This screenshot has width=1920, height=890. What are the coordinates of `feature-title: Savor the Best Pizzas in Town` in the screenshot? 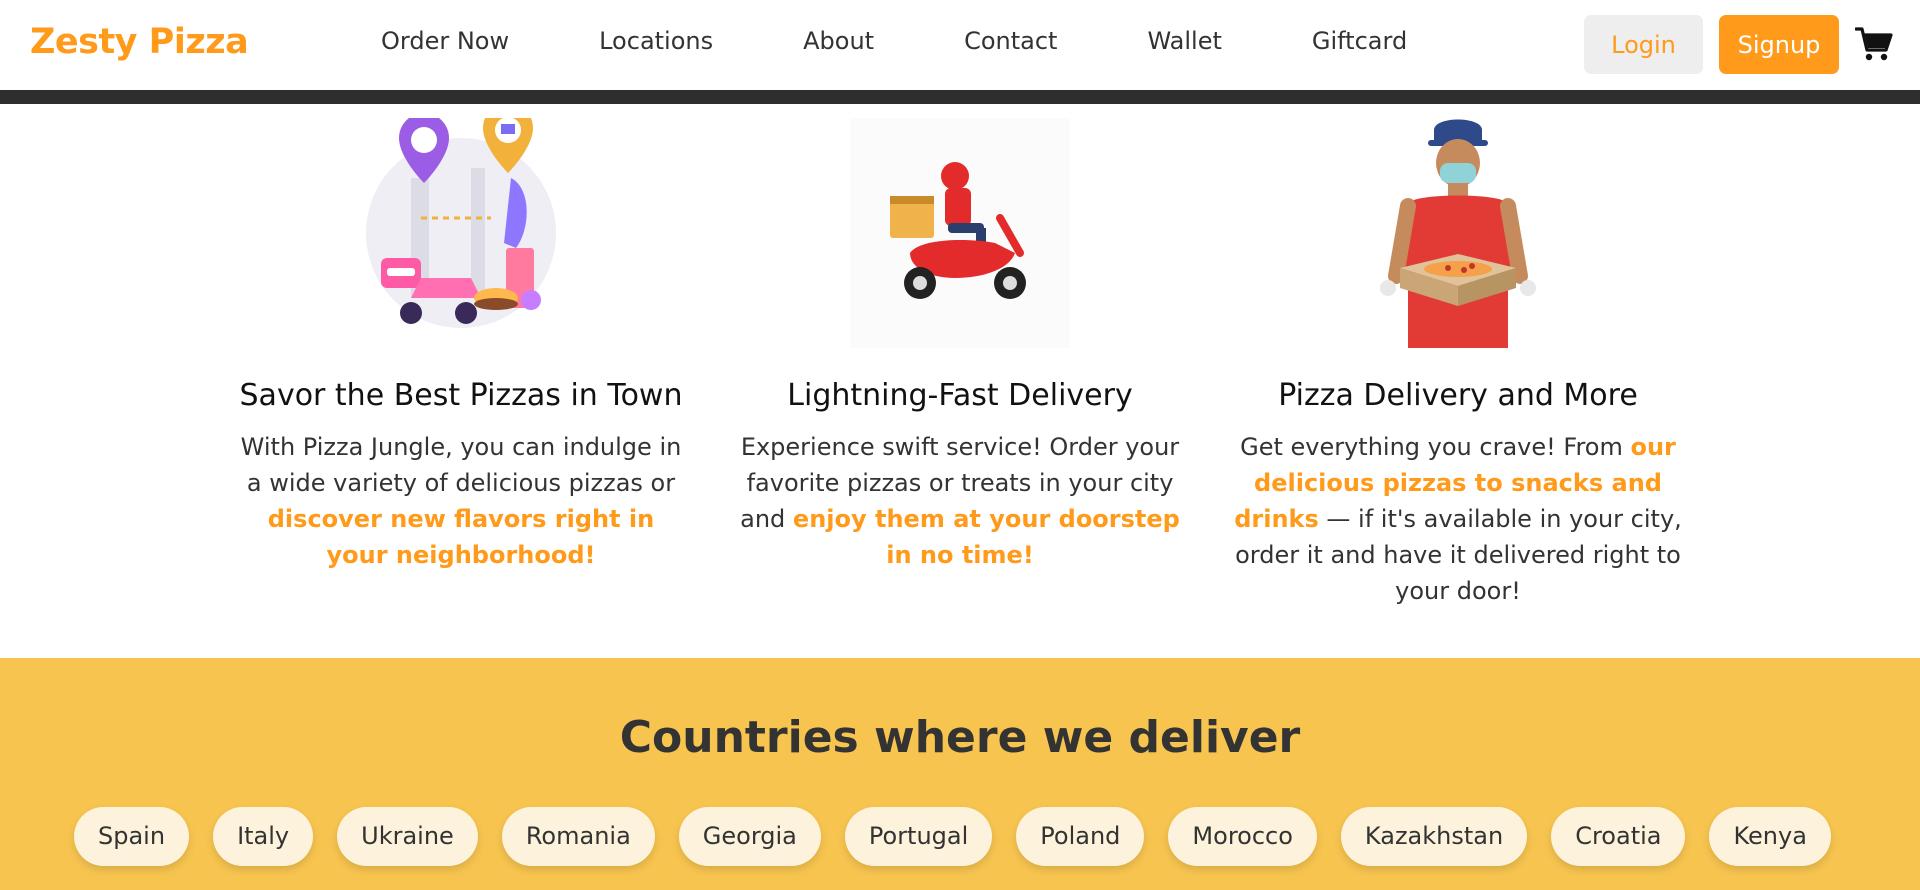 It's located at (461, 395).